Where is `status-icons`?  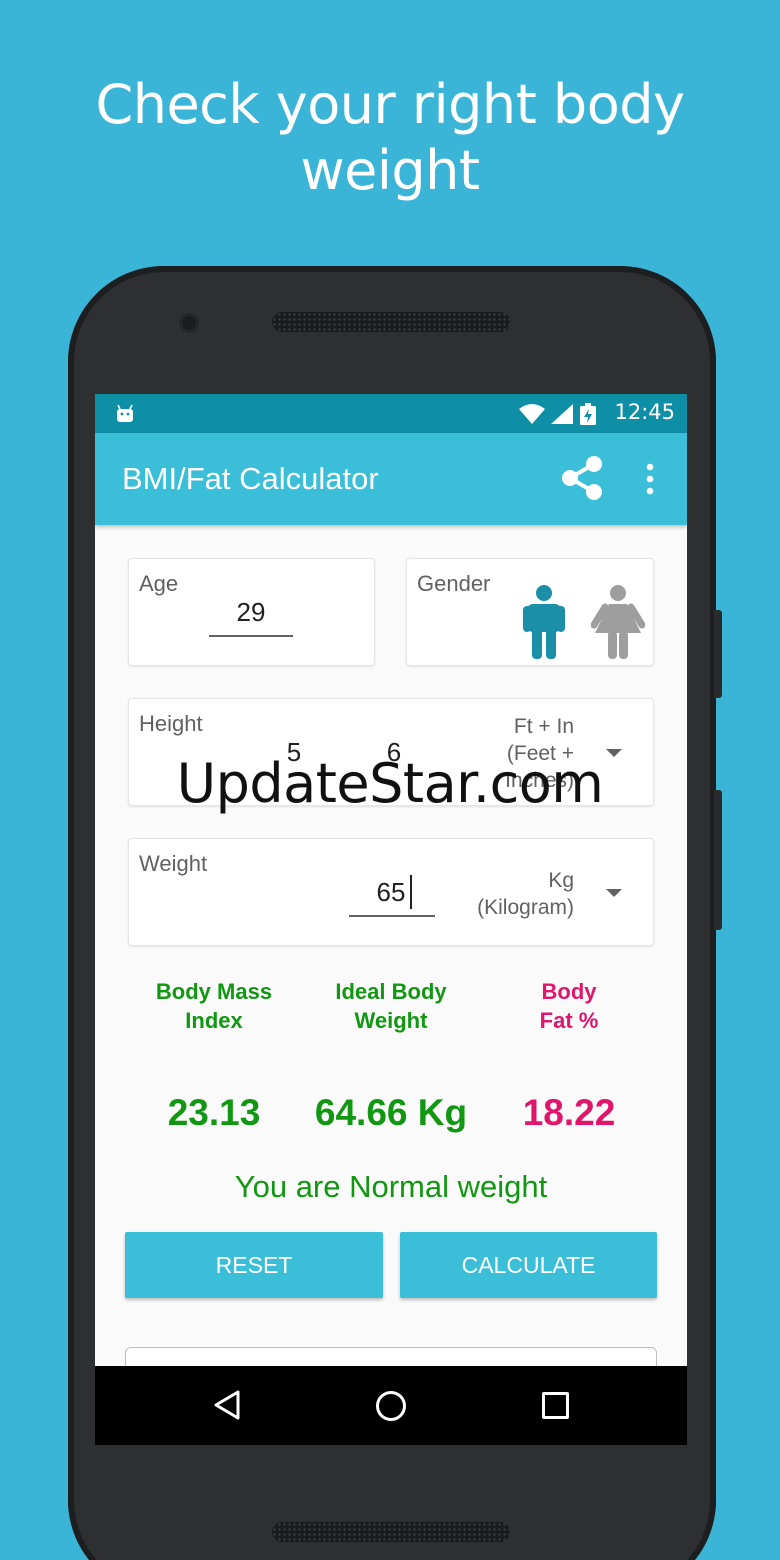 status-icons is located at coordinates (558, 414).